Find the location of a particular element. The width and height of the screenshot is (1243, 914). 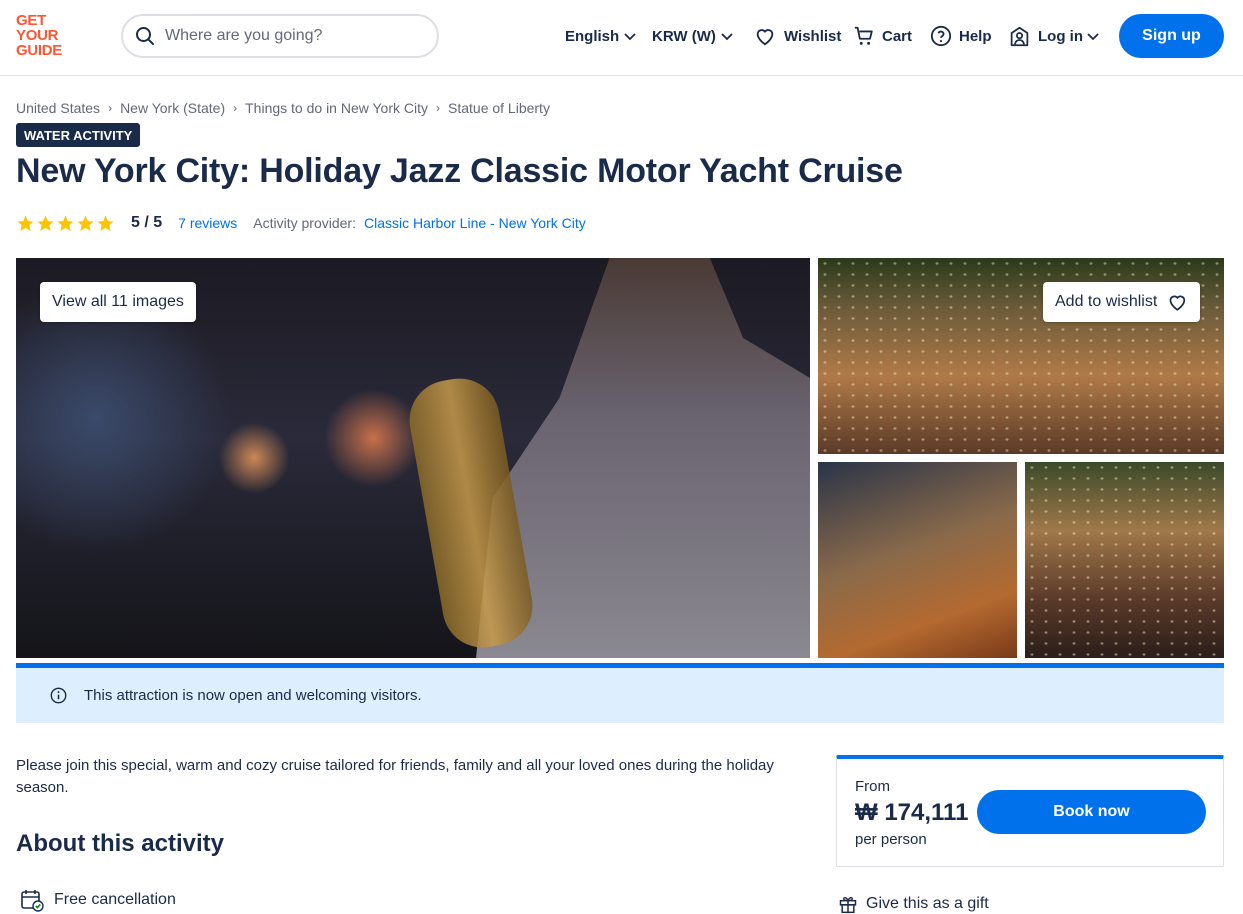

cart-link: Cart is located at coordinates (882, 36).